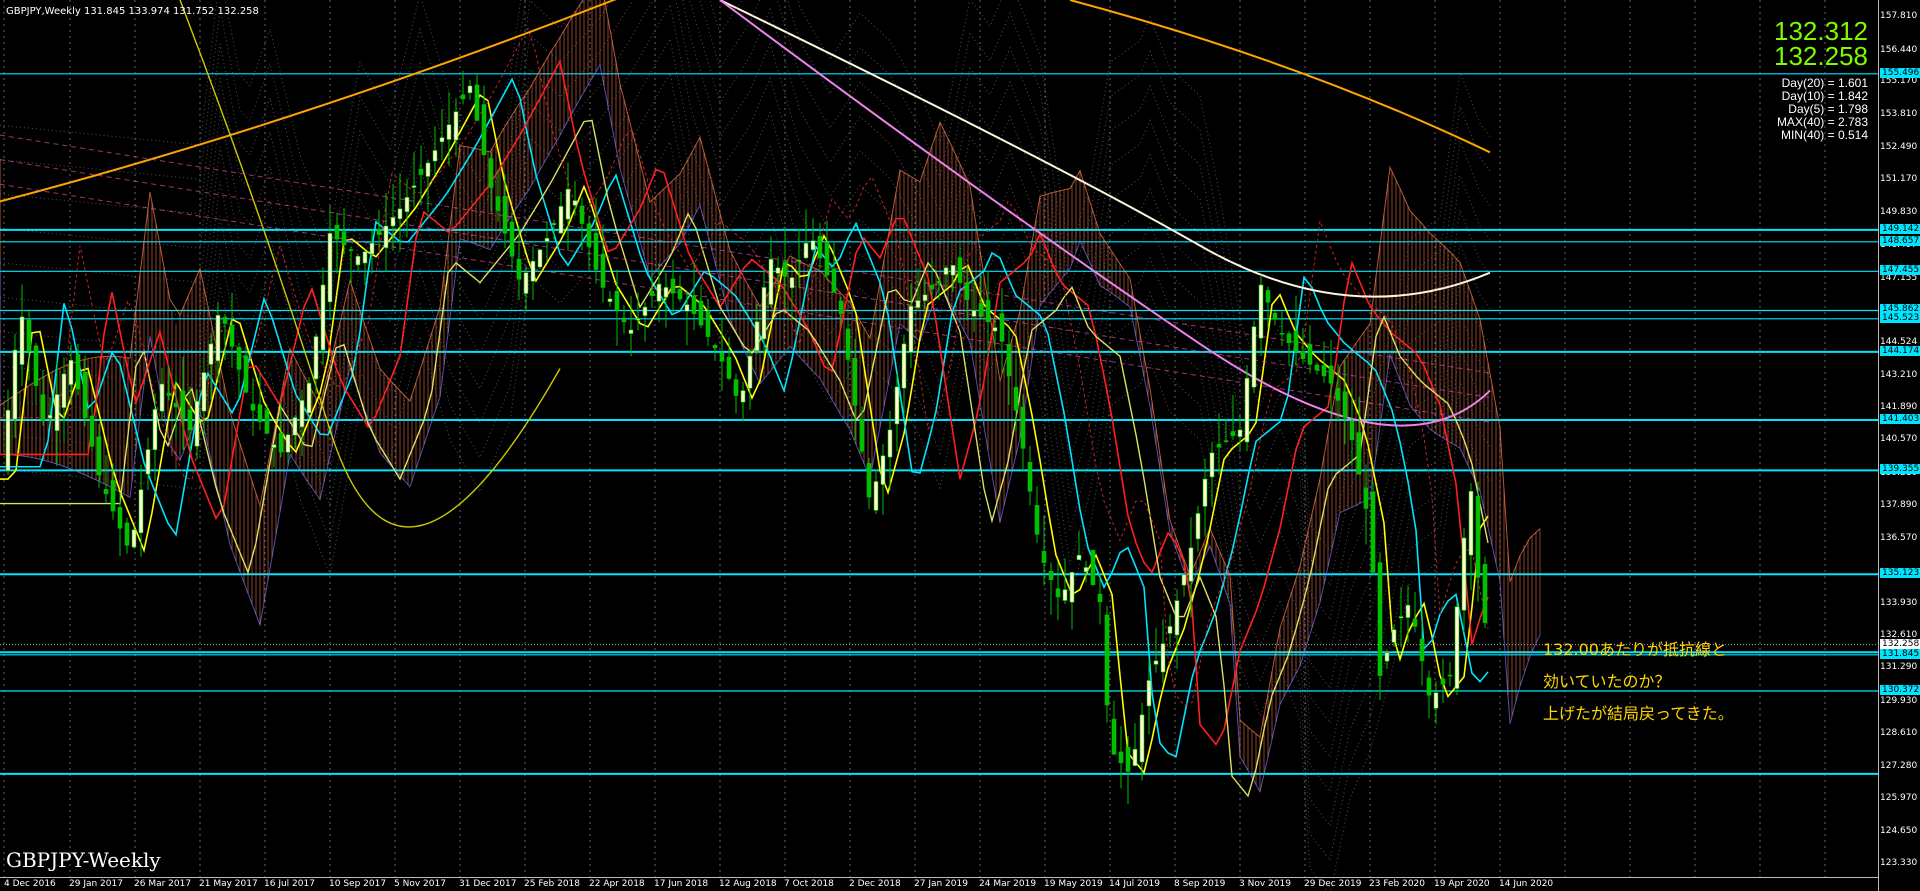 The height and width of the screenshot is (891, 1920). I want to click on level-tag: 148.657, so click(1900, 240).